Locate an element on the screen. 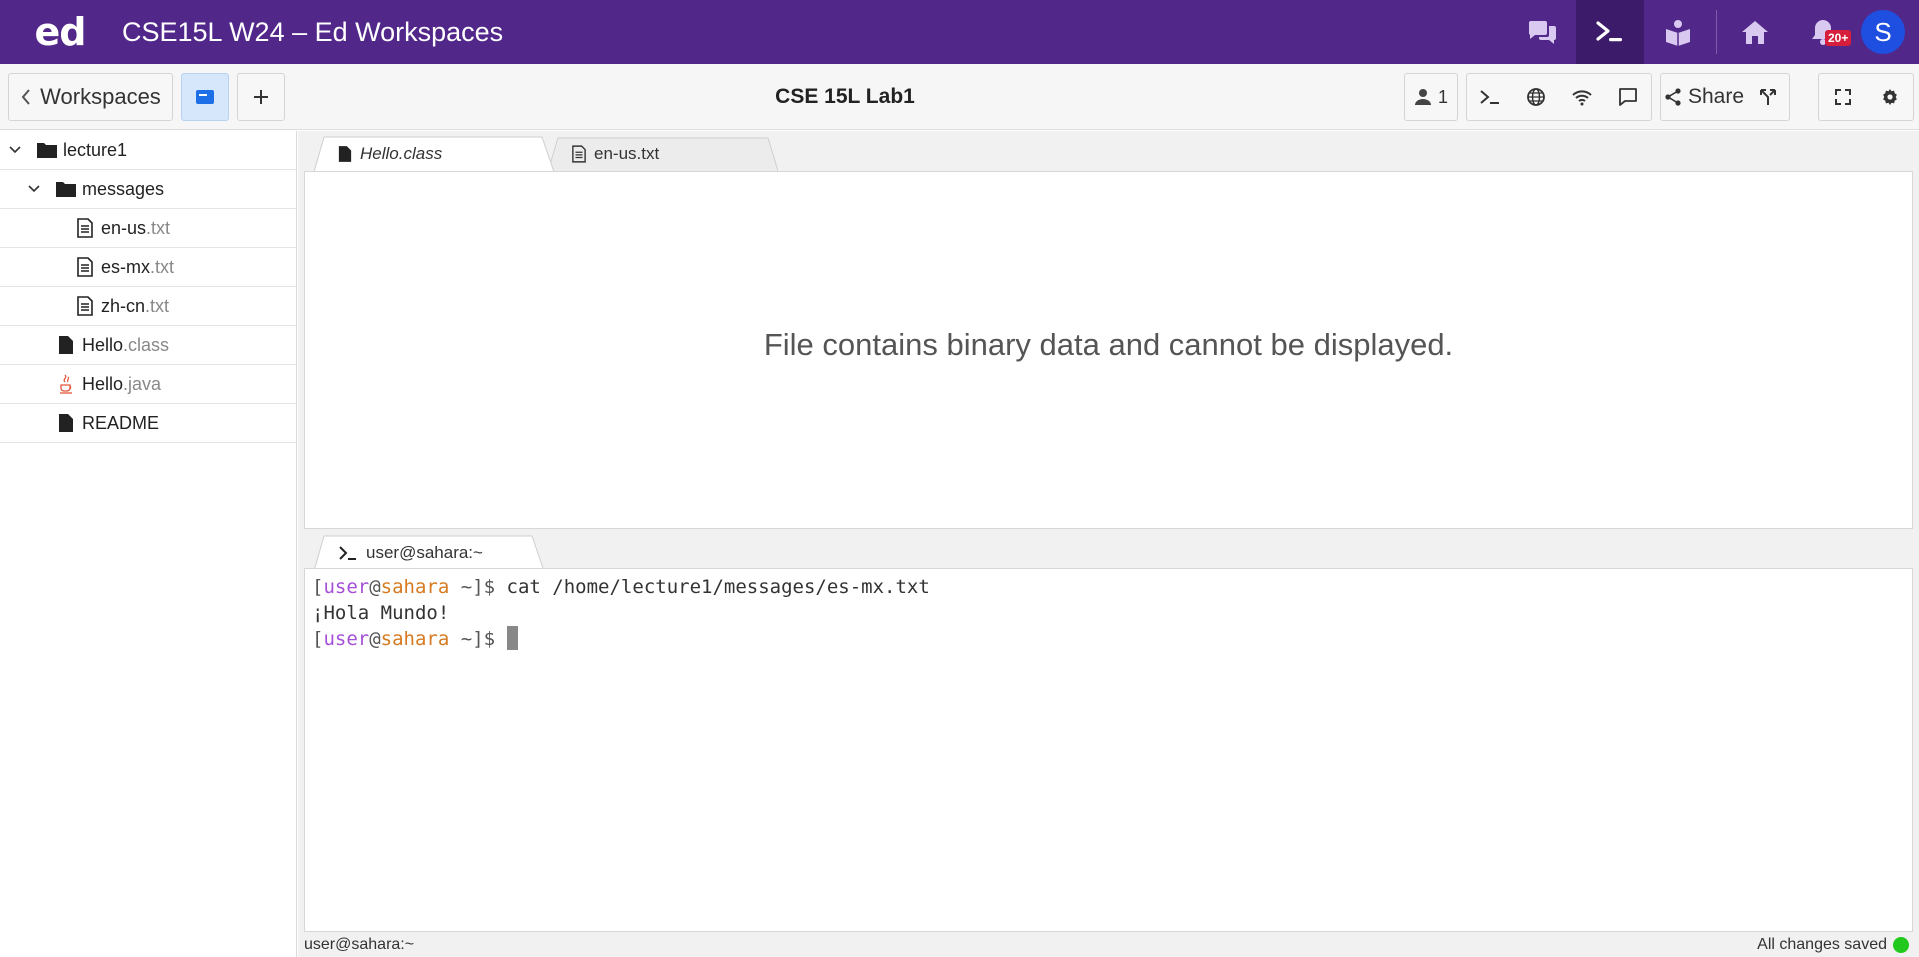 The image size is (1919, 957). terminal-tab-strip: user@sahara:~ is located at coordinates (1108, 551).